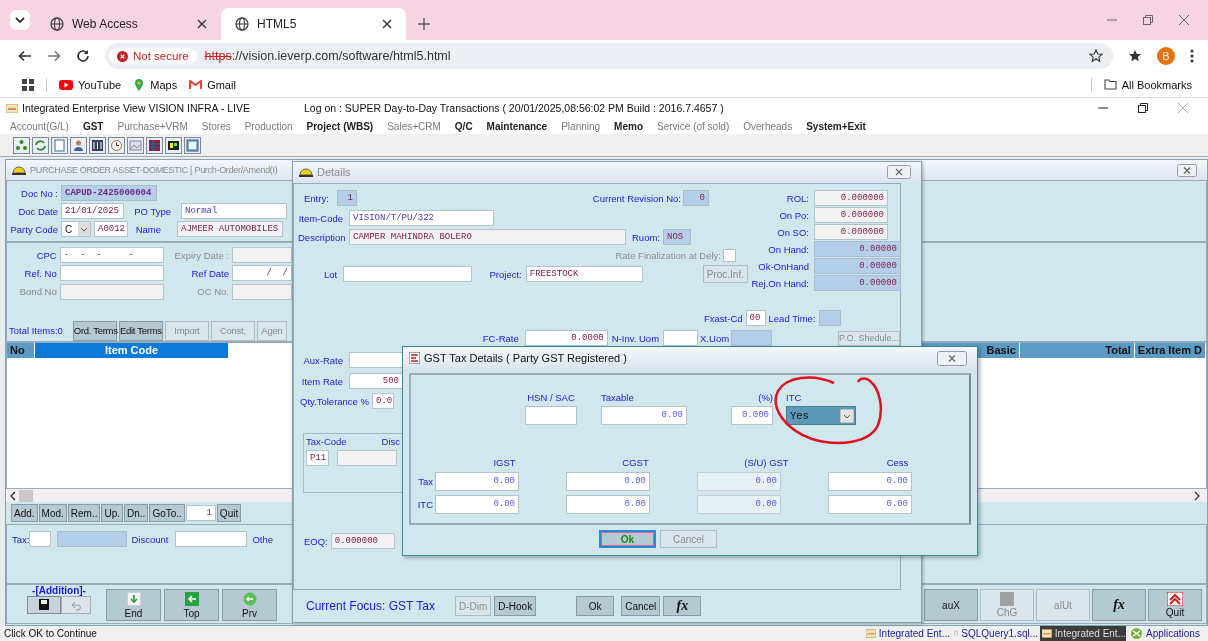 This screenshot has width=1208, height=641. I want to click on scrollbar-thumb, so click(26, 495).